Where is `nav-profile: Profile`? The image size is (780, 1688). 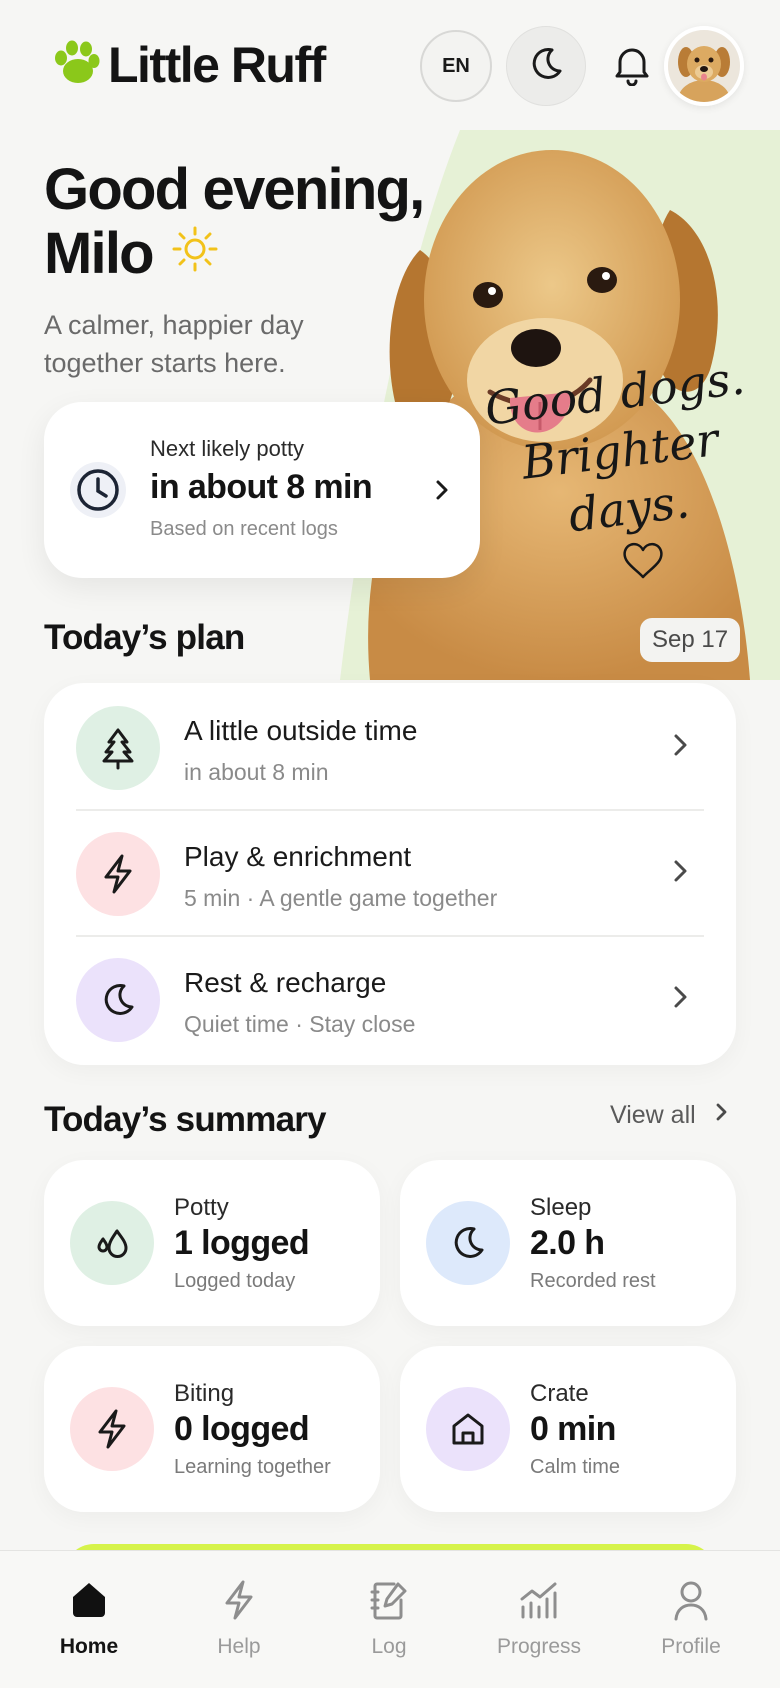 nav-profile: Profile is located at coordinates (691, 1619).